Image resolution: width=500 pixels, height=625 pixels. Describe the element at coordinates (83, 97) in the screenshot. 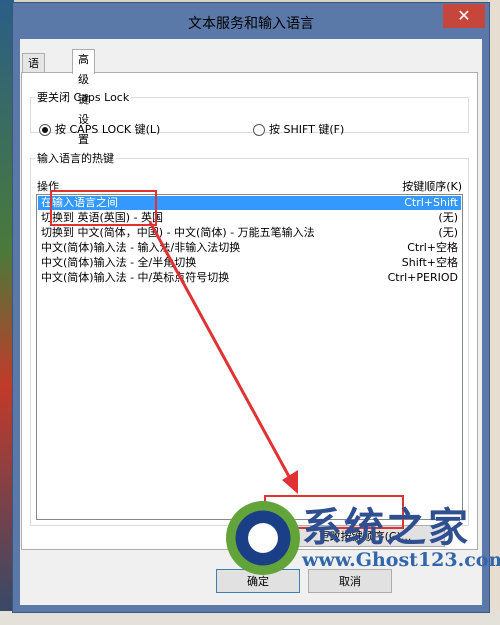

I see `tab-advanced-key-settings: 高级键设置` at that location.